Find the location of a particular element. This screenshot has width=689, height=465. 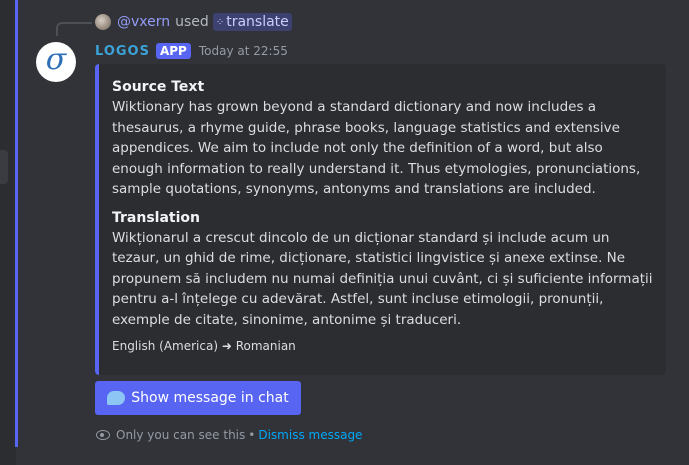

bot-name: LOGOS is located at coordinates (122, 51).